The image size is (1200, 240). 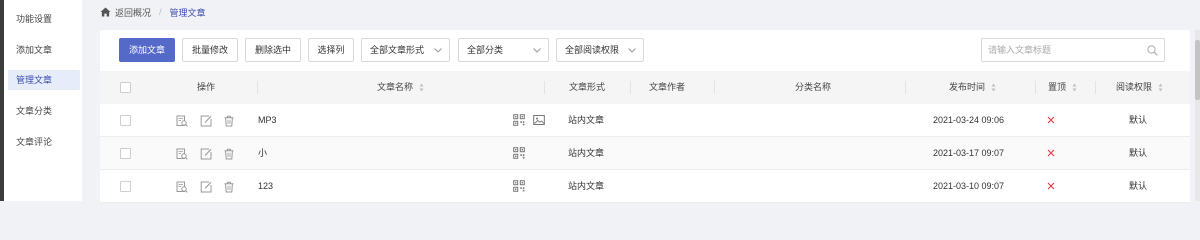 I want to click on header-read-permission-label: 阅读权限, so click(x=1134, y=87).